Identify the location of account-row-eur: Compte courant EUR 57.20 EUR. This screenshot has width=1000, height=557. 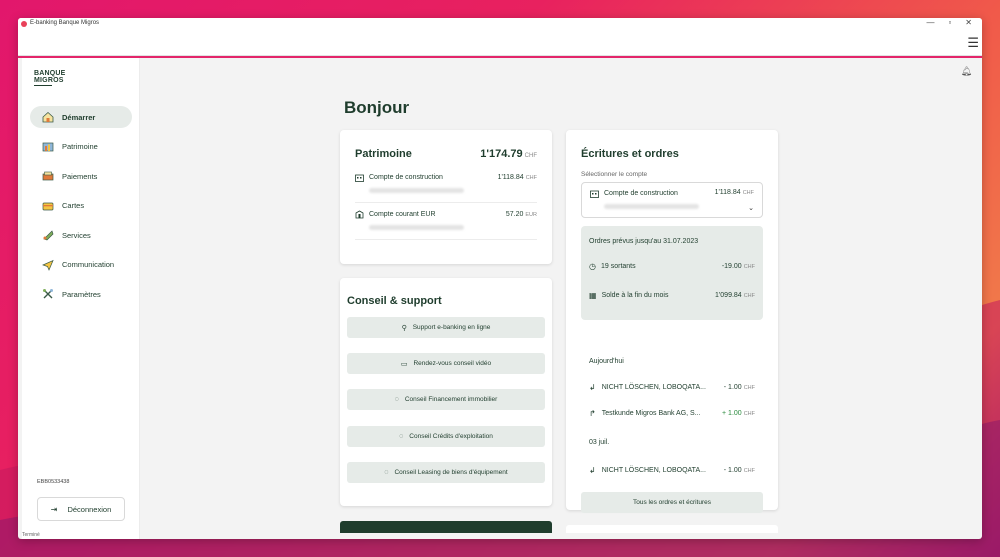
(446, 225).